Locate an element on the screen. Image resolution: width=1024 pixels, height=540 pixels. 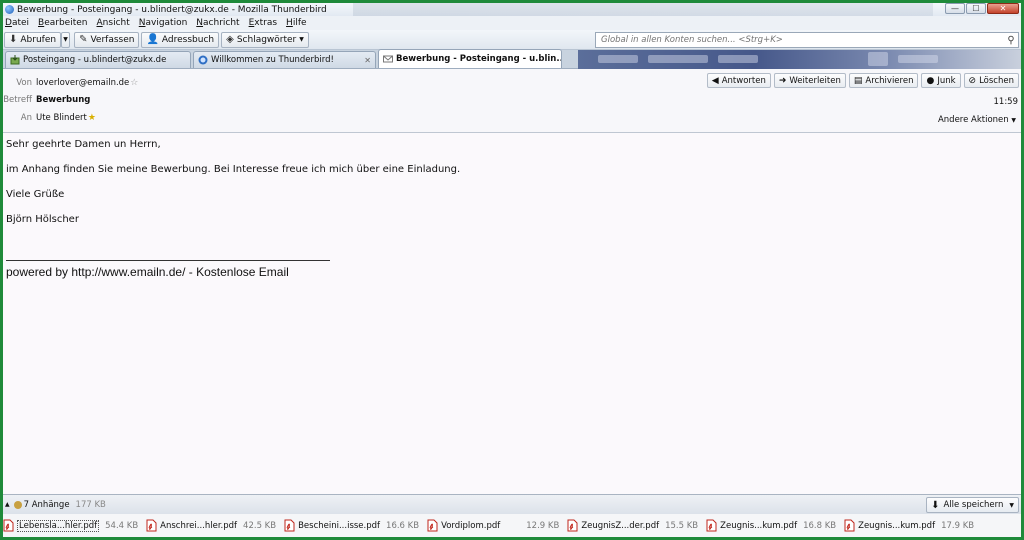
tab-welcome-label: Willkommen zu Thunderbird! is located at coordinates (272, 60).